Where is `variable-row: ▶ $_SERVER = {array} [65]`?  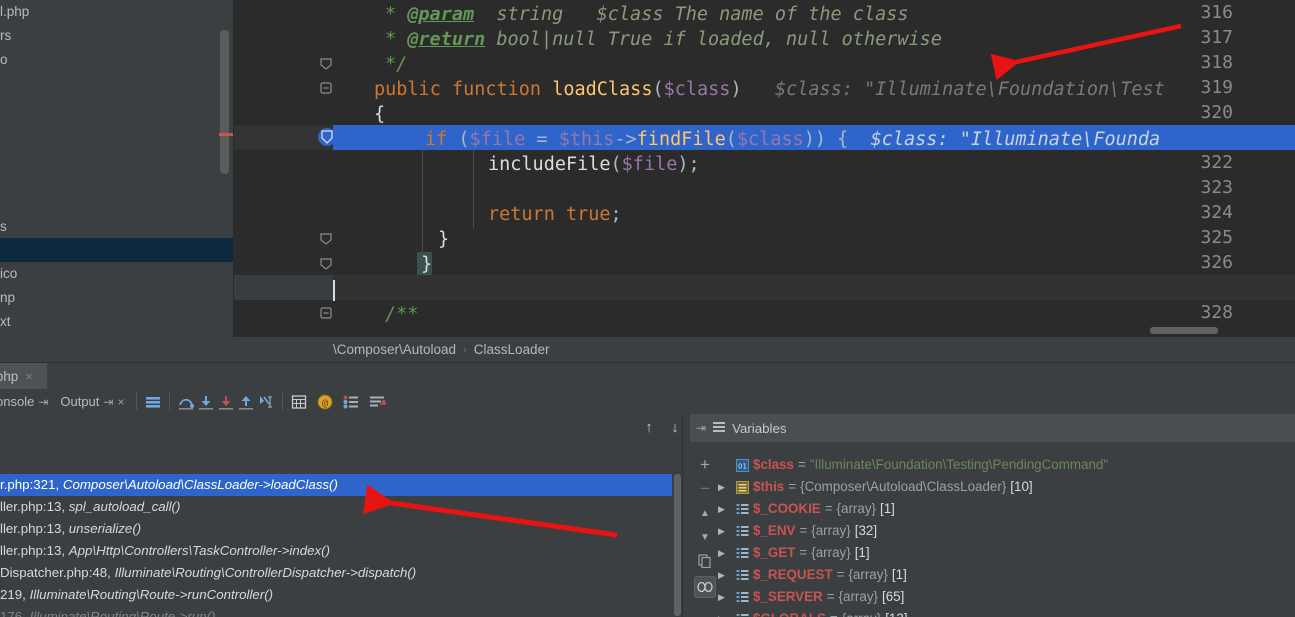
variable-row: ▶ $_SERVER = {array} [65] is located at coordinates (992, 597).